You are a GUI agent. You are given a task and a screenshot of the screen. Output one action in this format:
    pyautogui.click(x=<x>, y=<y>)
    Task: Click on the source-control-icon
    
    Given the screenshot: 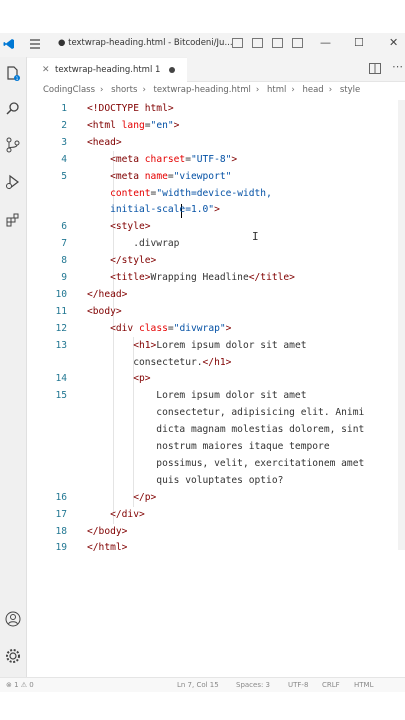 What is the action you would take?
    pyautogui.click(x=13, y=145)
    